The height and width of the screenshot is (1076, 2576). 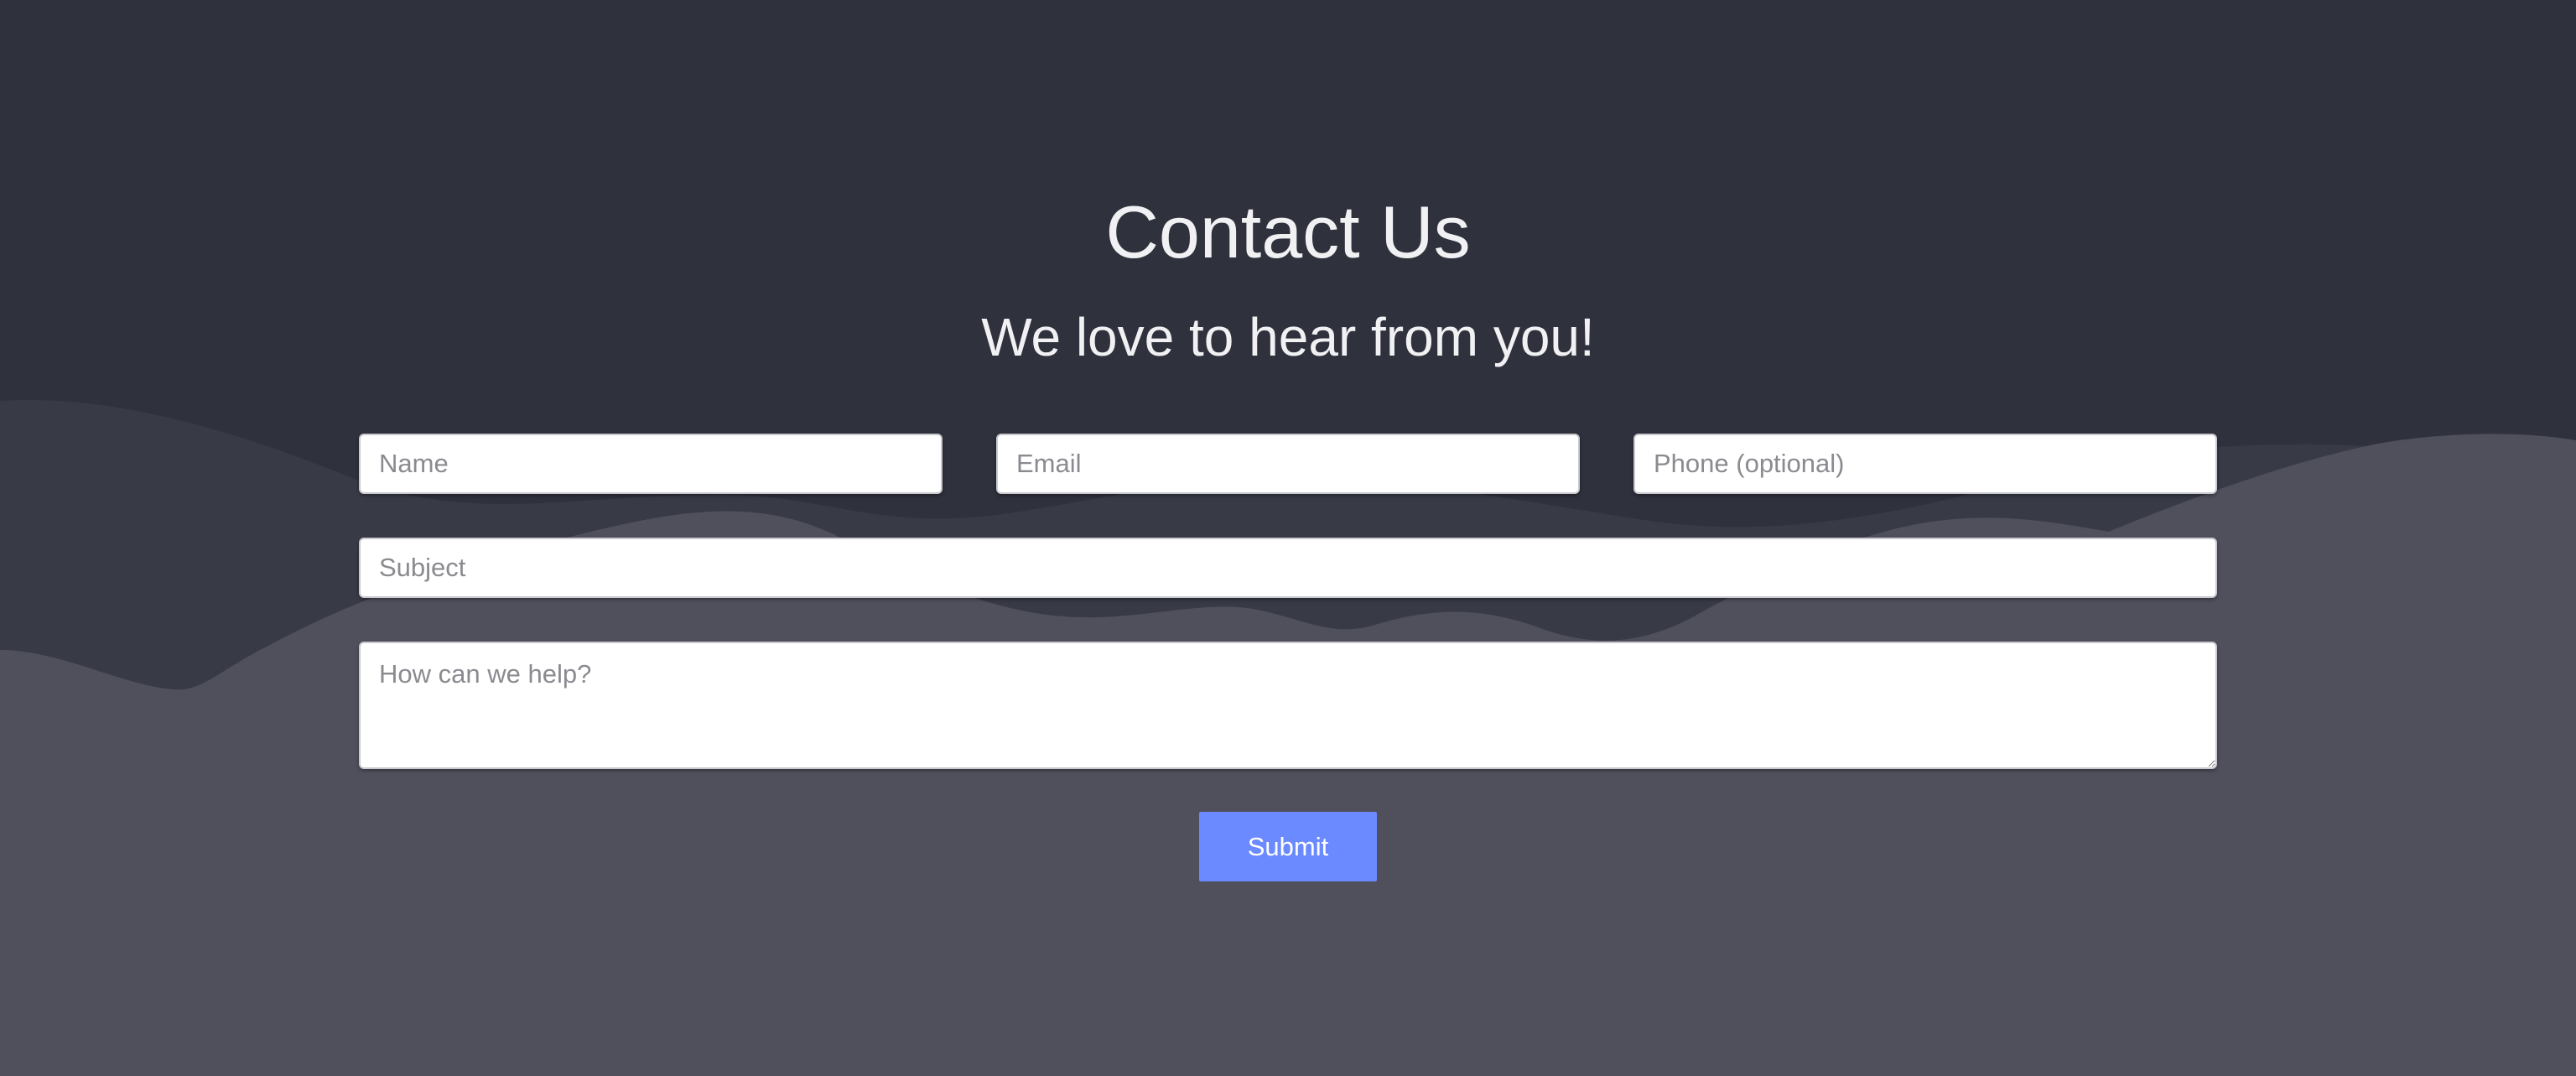 I want to click on page-subtitle: We love to hear from you!, so click(x=1288, y=337).